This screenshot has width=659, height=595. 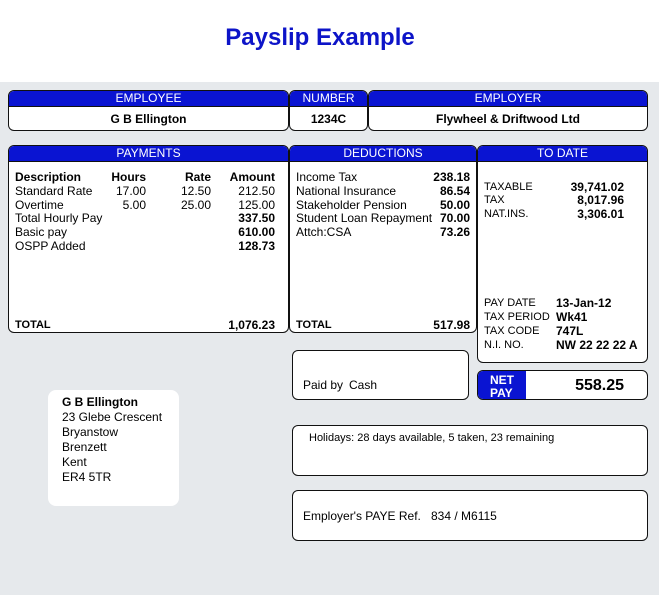 I want to click on net-pay-label-line2: PAY, so click(x=501, y=393).